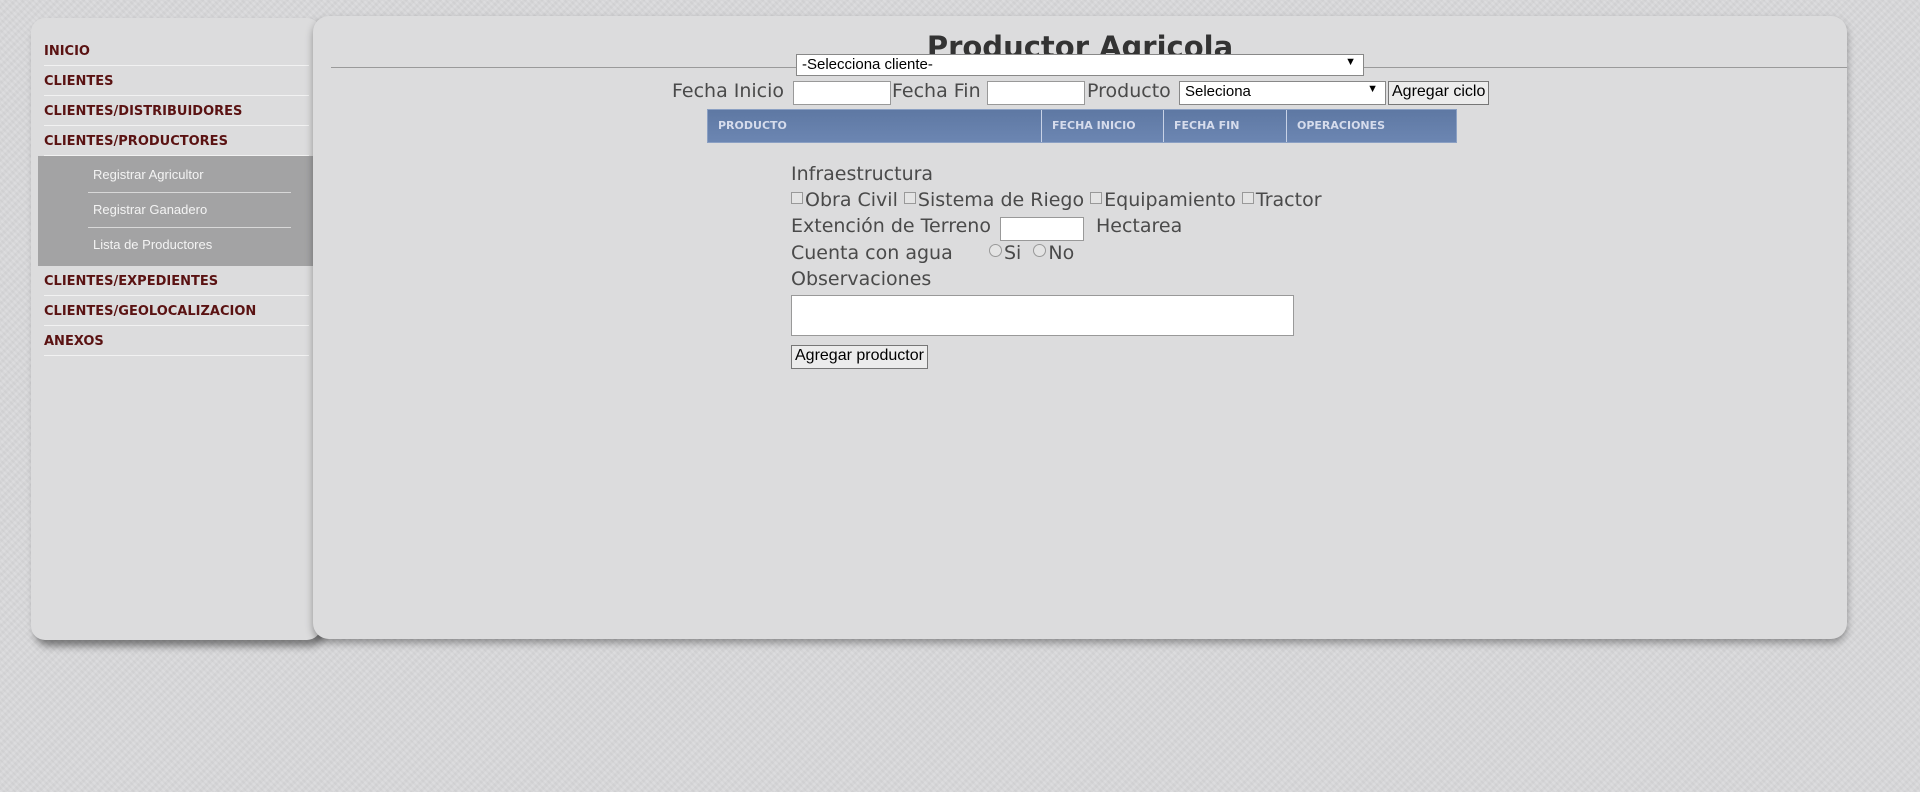 Image resolution: width=1920 pixels, height=792 pixels. What do you see at coordinates (176, 341) in the screenshot?
I see `sidebar-item-anexos: ANEXOS` at bounding box center [176, 341].